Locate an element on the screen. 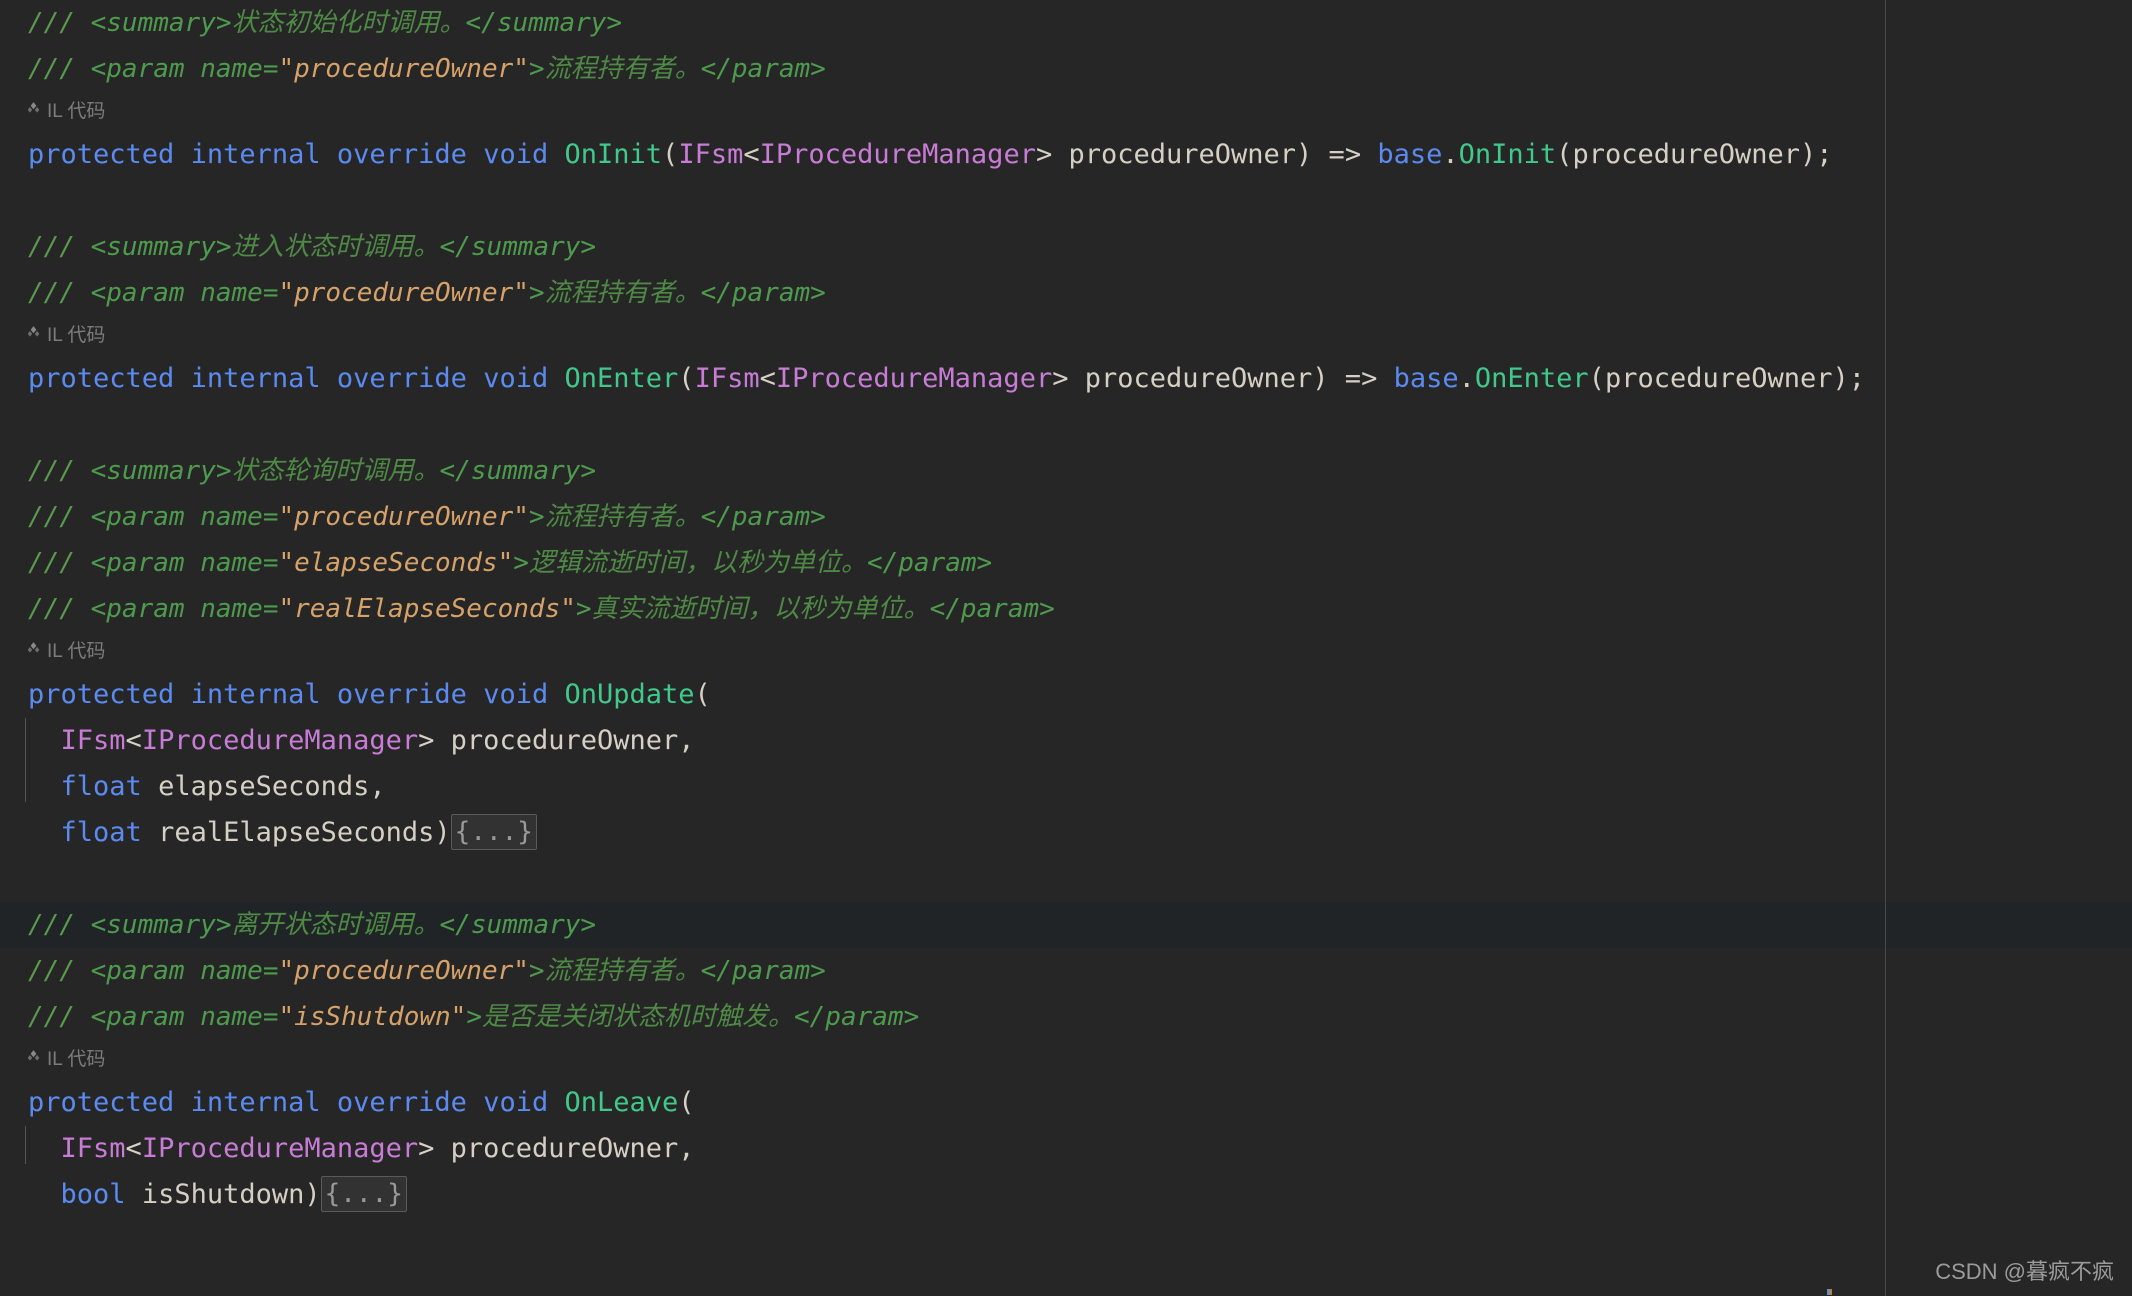 This screenshot has width=2132, height=1296. doc-comment-line: /// <summary>离开状态时调用。</summary> is located at coordinates (1066, 925).